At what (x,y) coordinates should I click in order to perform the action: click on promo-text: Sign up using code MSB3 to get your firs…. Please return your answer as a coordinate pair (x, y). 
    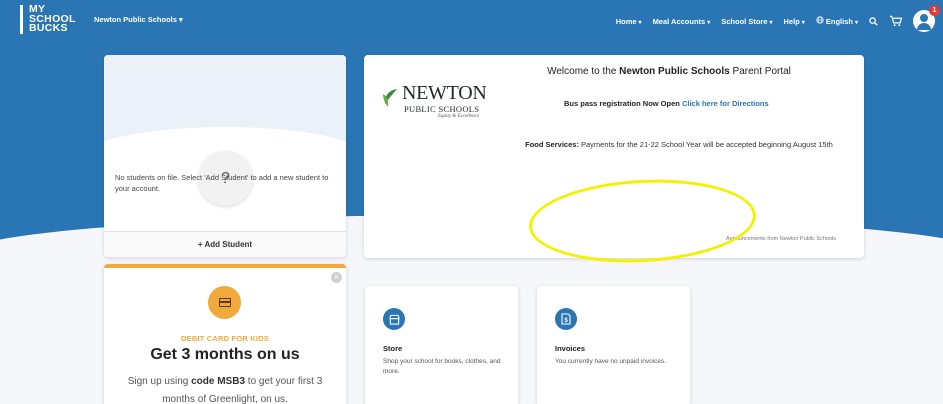
    Looking at the image, I should click on (225, 390).